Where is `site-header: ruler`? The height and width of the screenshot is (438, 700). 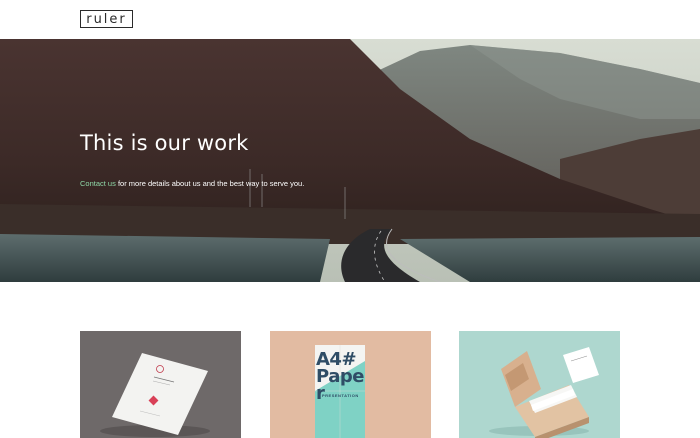 site-header: ruler is located at coordinates (350, 19).